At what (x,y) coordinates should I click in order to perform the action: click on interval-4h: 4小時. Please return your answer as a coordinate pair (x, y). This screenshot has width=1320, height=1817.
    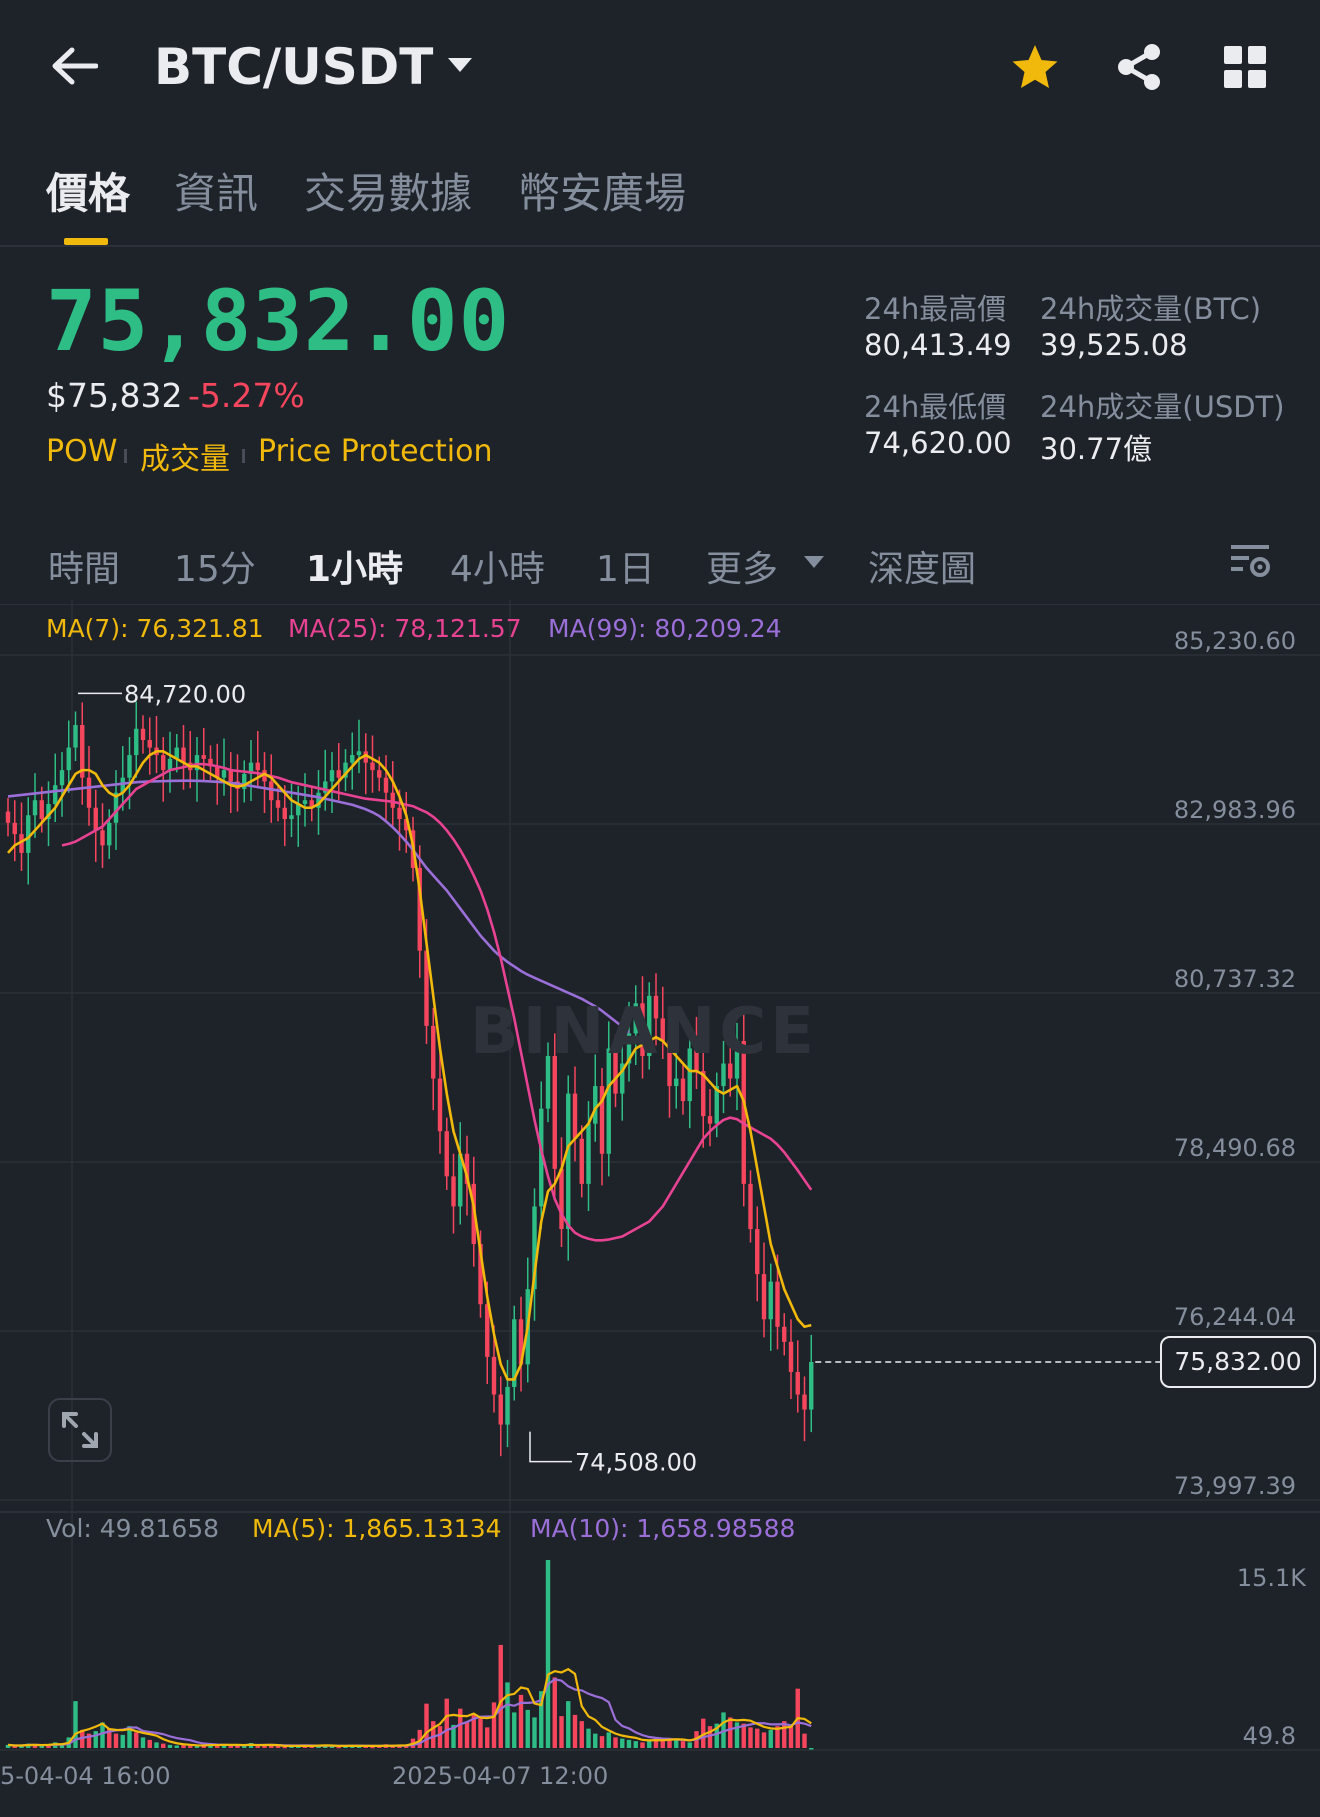
    Looking at the image, I should click on (497, 566).